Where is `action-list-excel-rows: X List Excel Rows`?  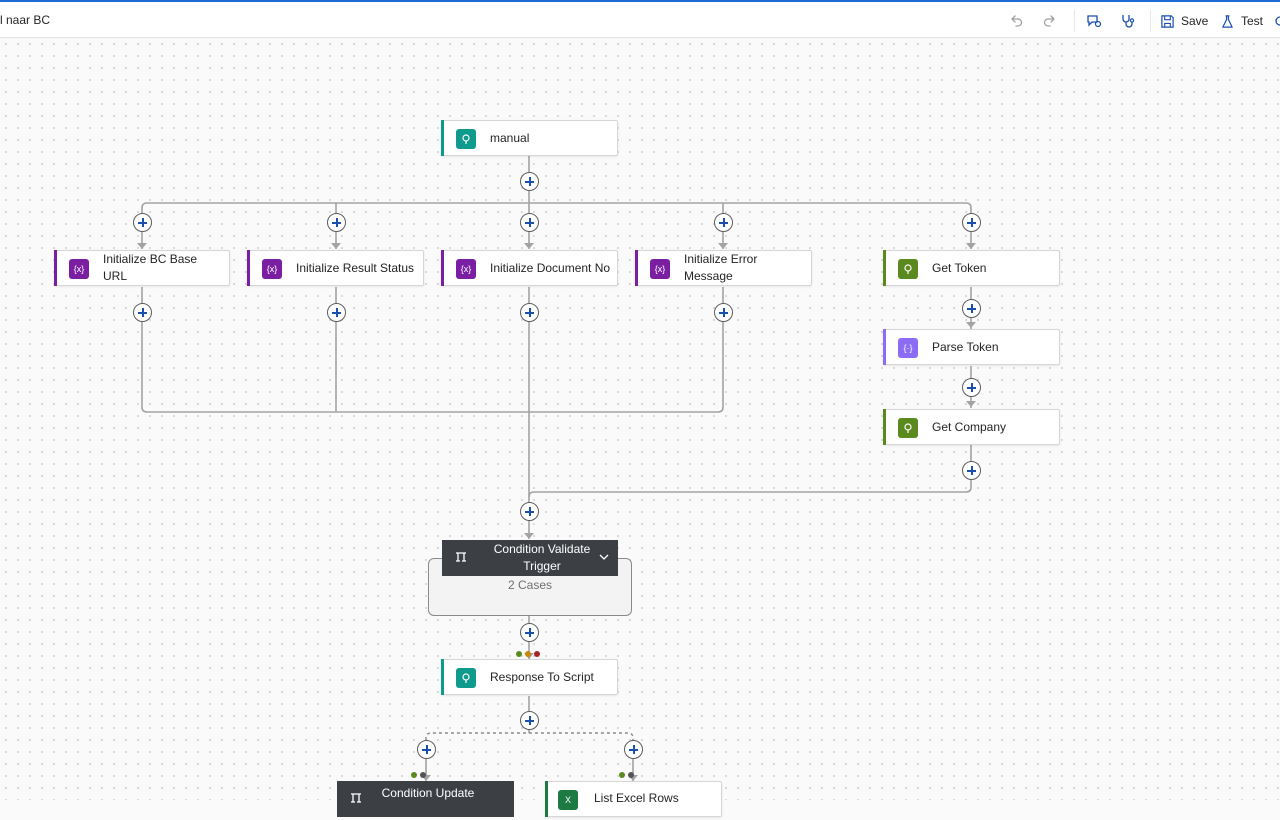 action-list-excel-rows: X List Excel Rows is located at coordinates (633, 799).